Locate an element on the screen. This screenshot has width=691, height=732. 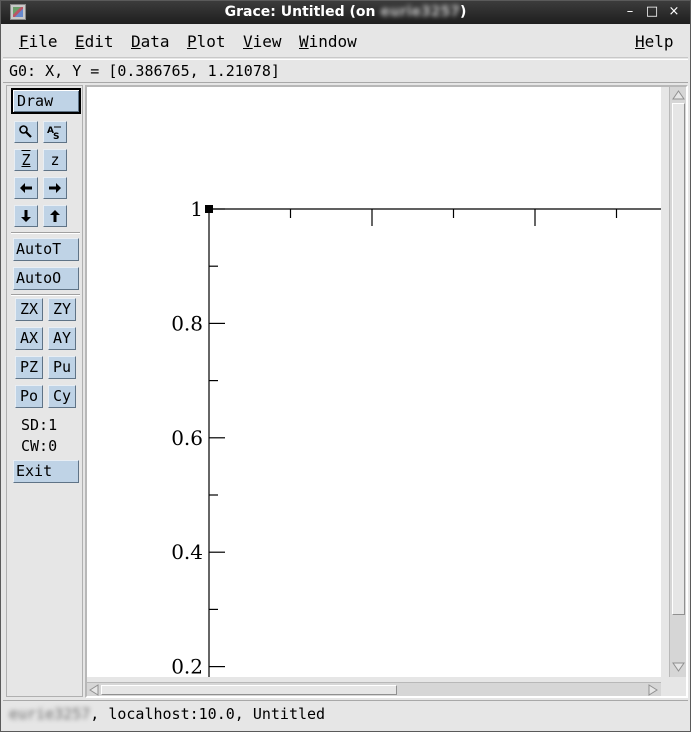
zoom-out-button: z is located at coordinates (55, 160).